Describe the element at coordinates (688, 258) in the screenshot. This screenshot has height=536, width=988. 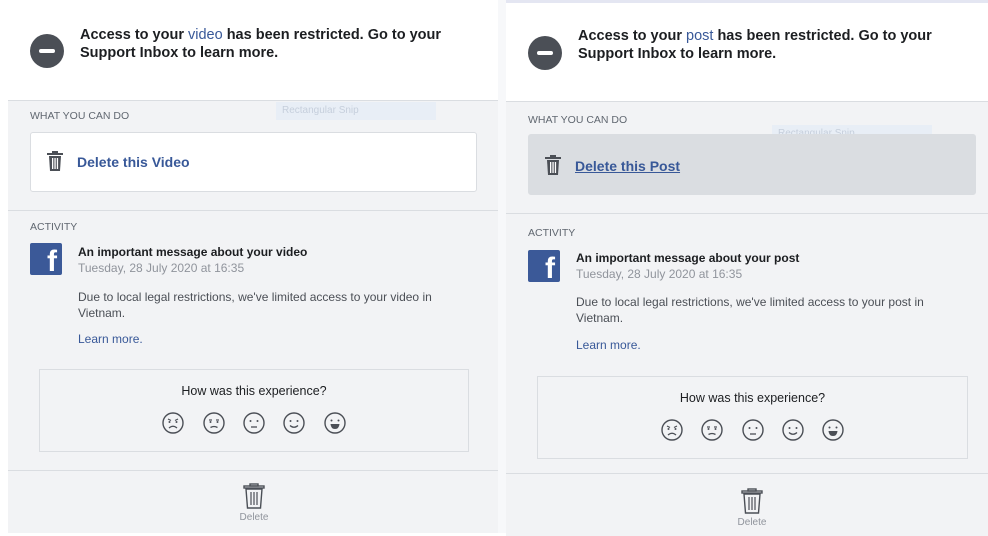
I see `message-title: An important message about your post` at that location.